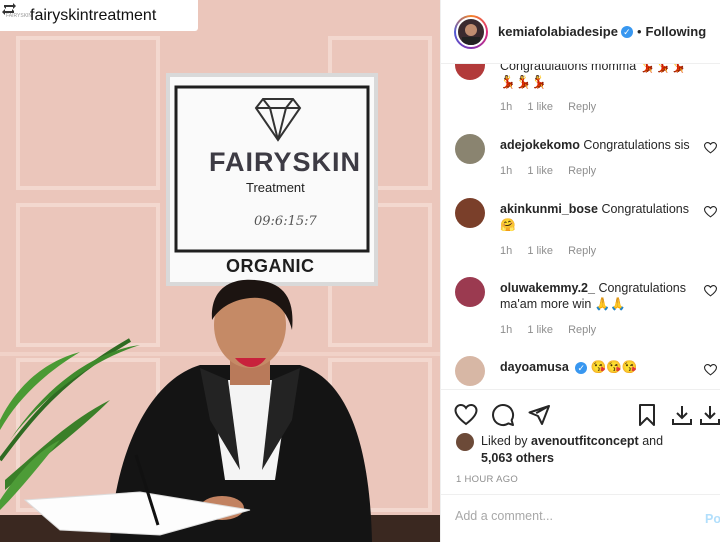 Image resolution: width=720 pixels, height=542 pixels. I want to click on heart-icon, so click(466, 415).